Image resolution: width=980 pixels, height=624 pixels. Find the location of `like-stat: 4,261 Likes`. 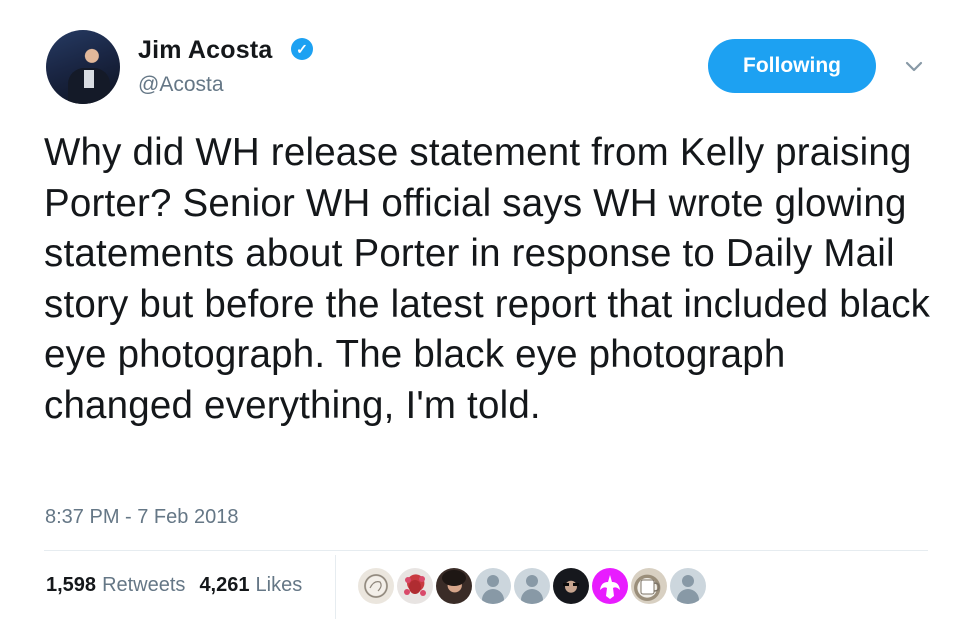

like-stat: 4,261 Likes is located at coordinates (250, 585).